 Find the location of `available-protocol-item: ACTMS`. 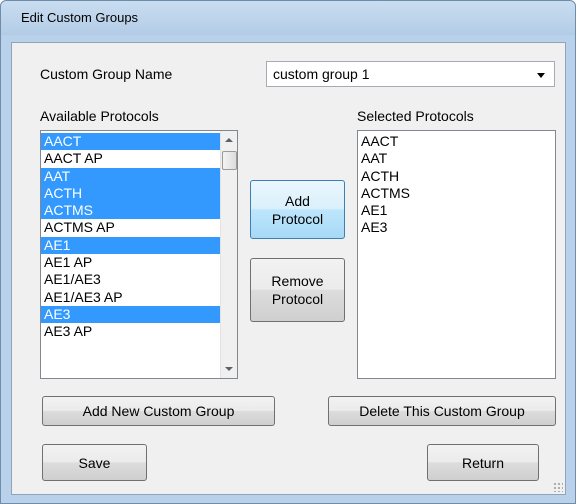

available-protocol-item: ACTMS is located at coordinates (131, 211).